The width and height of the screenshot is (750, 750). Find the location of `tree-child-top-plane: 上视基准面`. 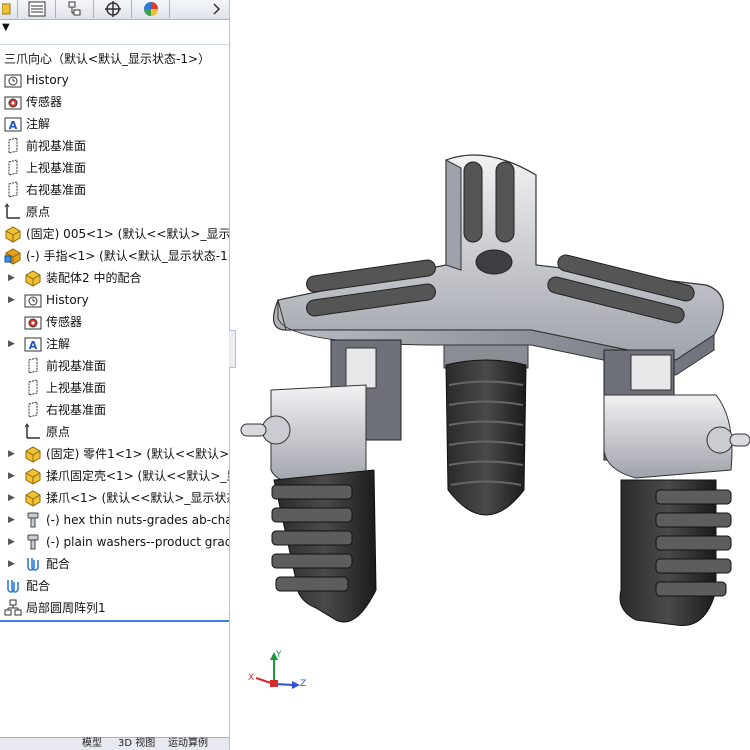

tree-child-top-plane: 上视基准面 is located at coordinates (57, 388).